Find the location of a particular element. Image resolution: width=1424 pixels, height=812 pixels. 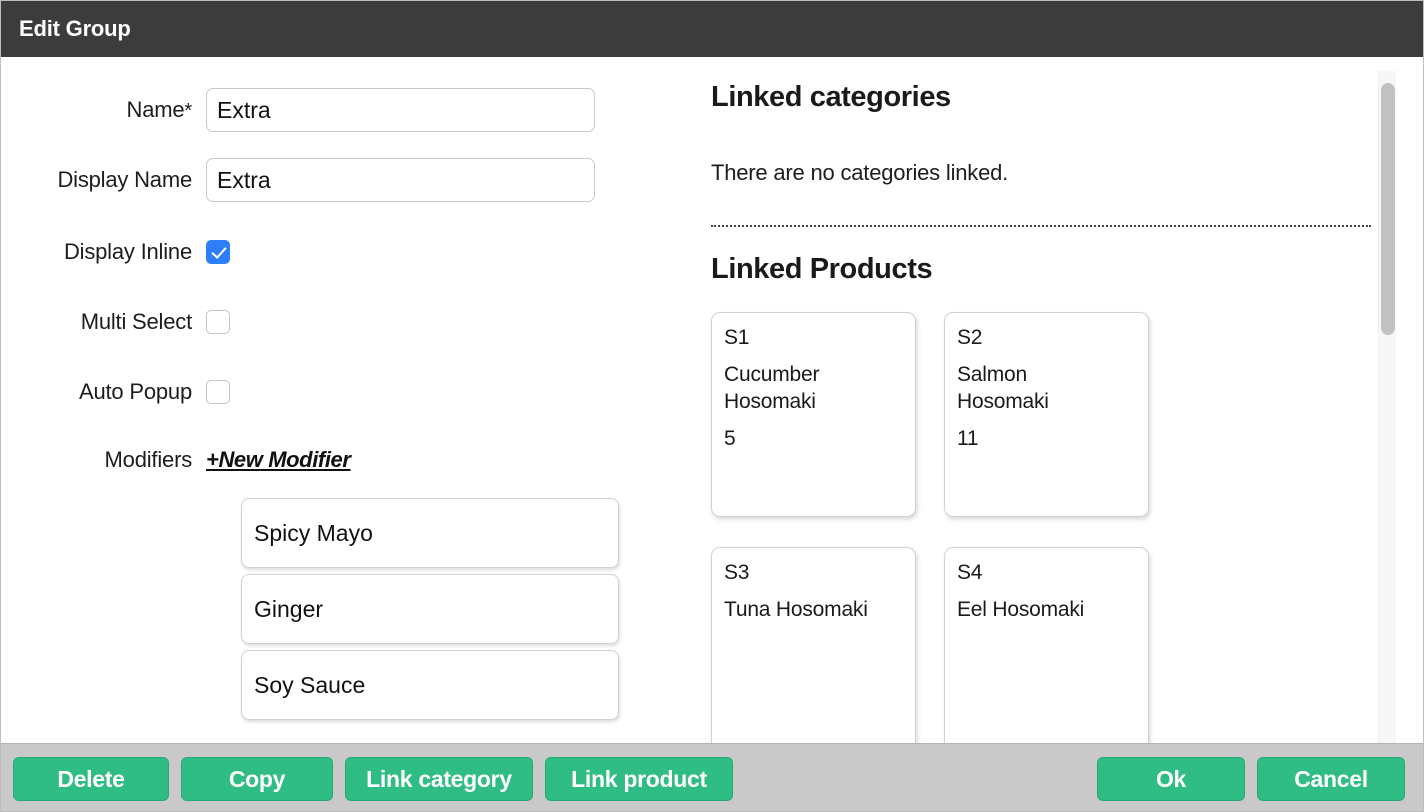

field-row-display-inline: Display Inline is located at coordinates (331, 252).